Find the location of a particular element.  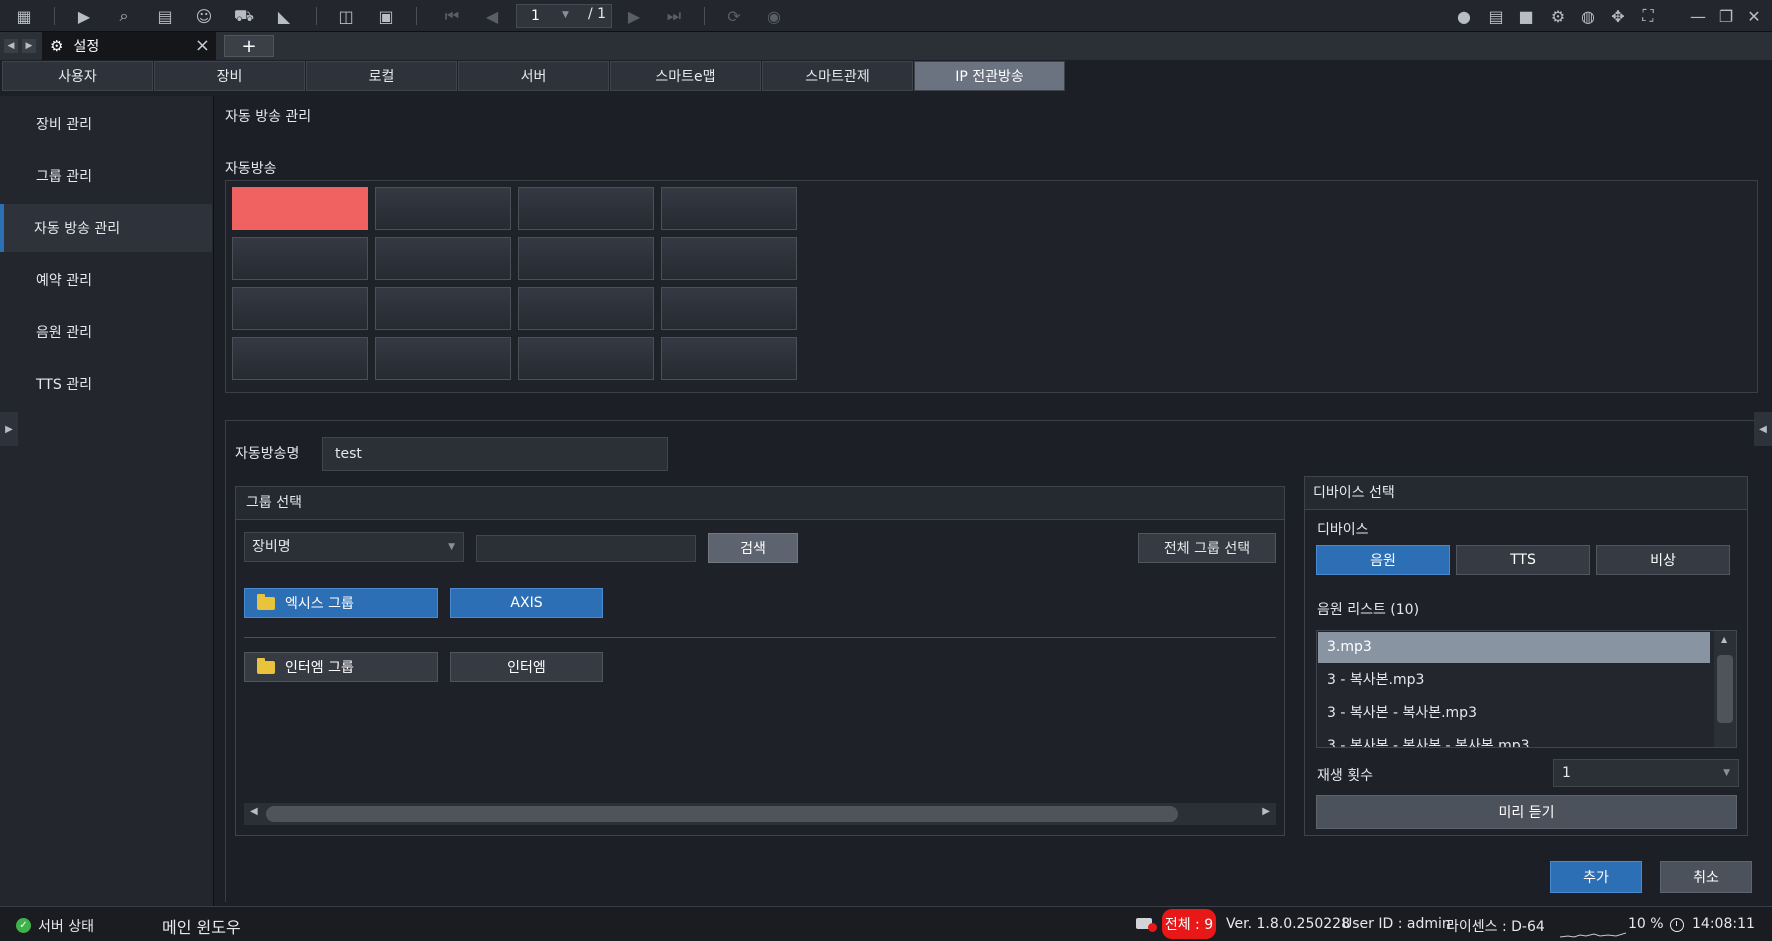

close-icon: ✕ is located at coordinates (1754, 16).